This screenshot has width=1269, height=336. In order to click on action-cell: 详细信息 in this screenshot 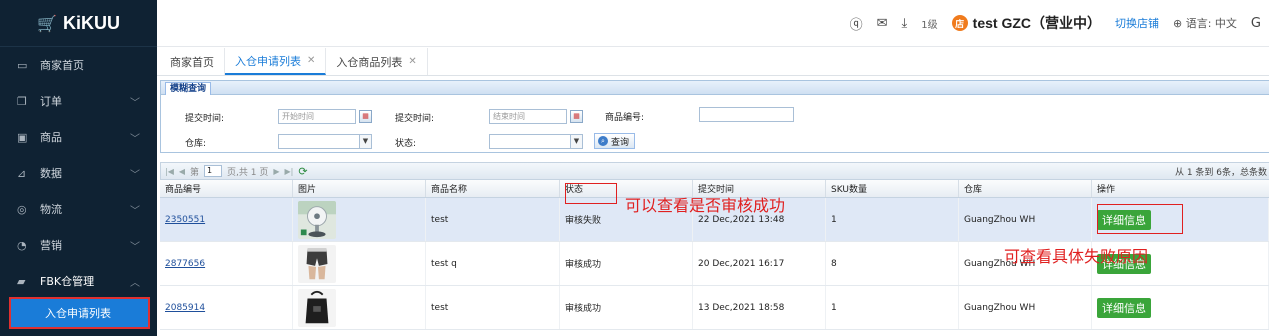, I will do `click(1180, 307)`.